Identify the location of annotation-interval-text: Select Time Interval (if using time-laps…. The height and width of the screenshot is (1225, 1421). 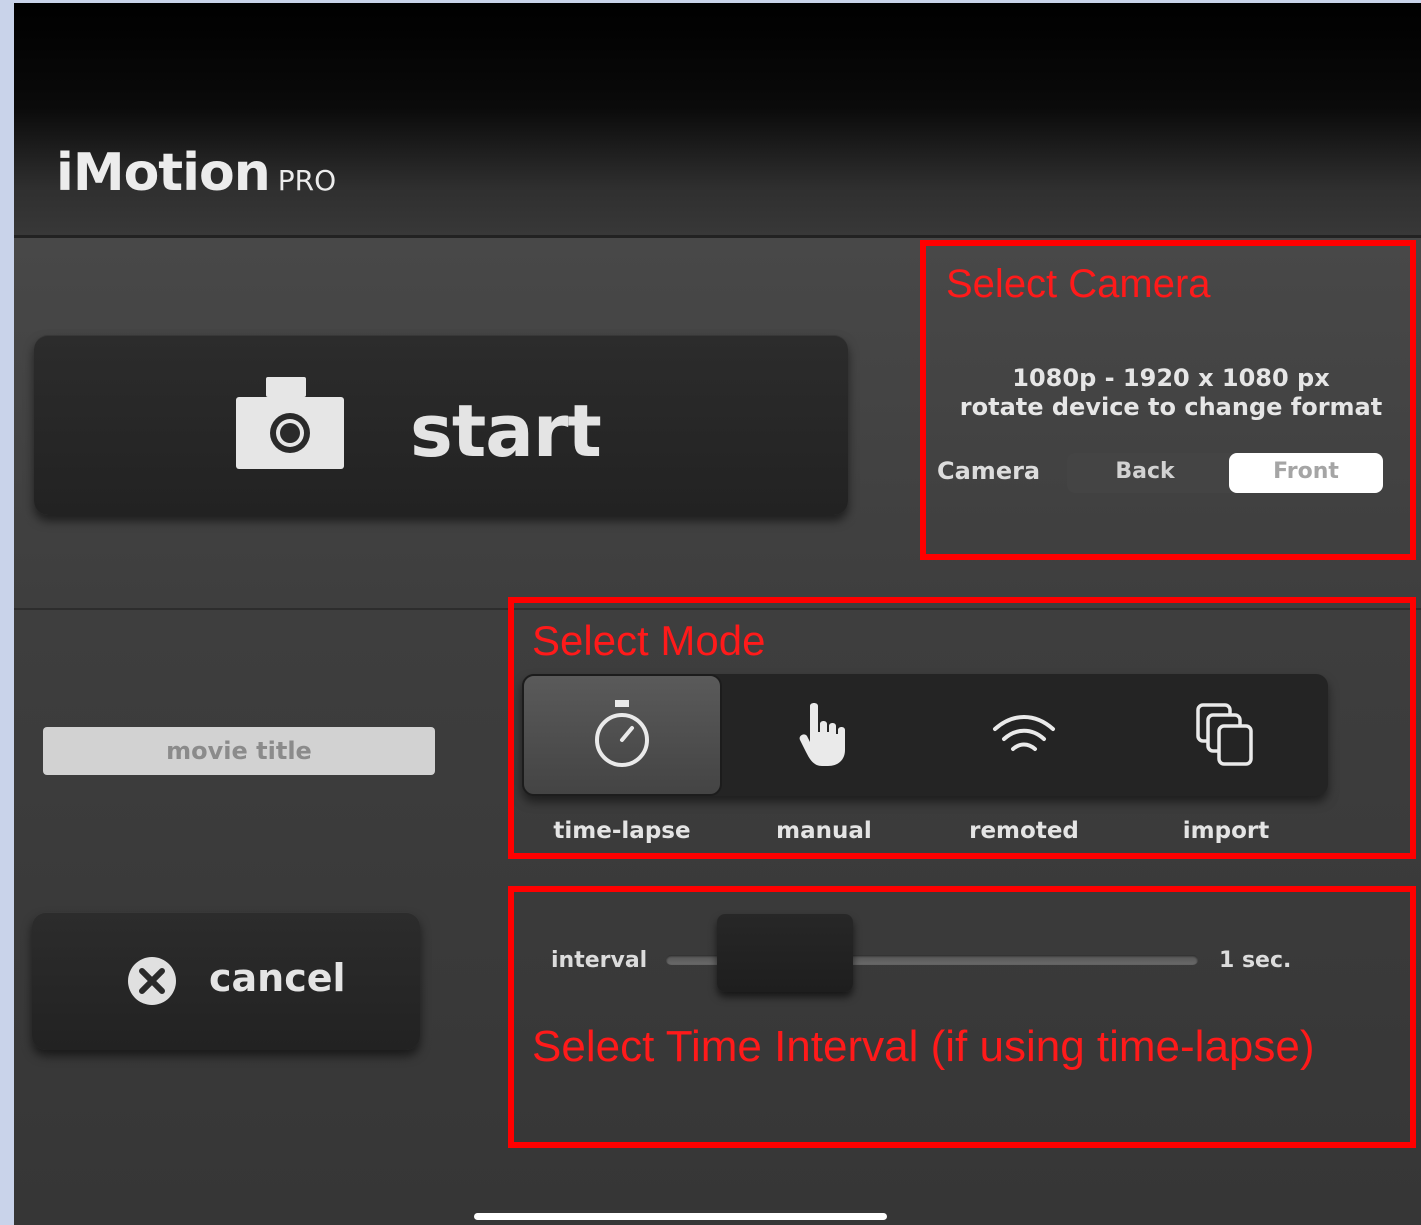
(923, 1046).